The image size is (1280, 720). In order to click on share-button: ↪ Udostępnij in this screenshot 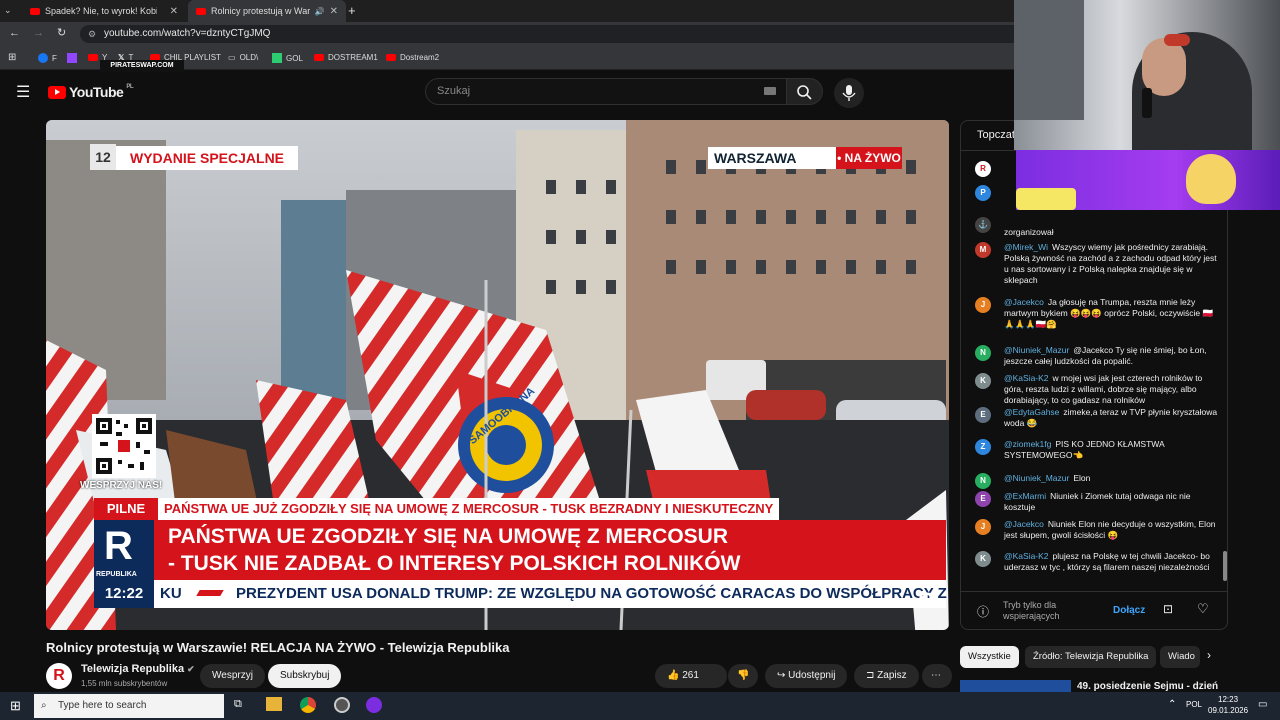, I will do `click(806, 676)`.